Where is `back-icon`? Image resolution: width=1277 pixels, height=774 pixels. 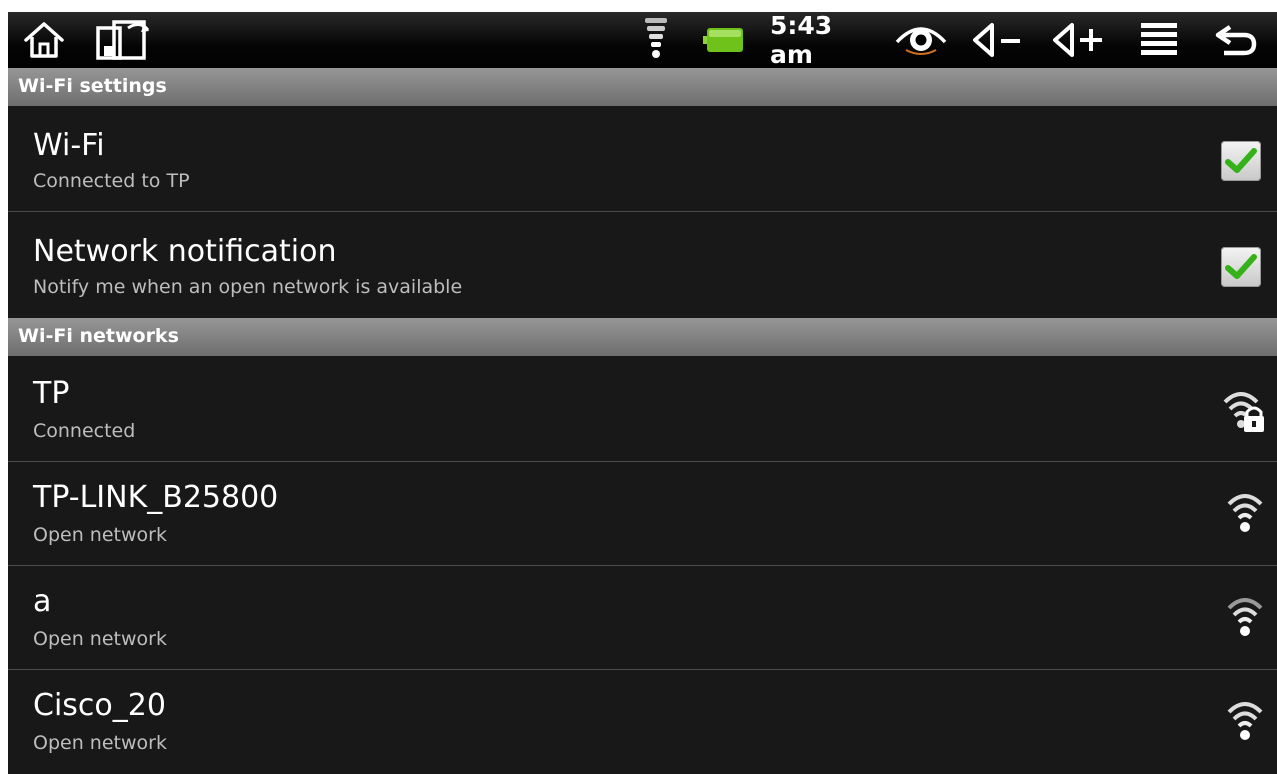 back-icon is located at coordinates (1236, 40).